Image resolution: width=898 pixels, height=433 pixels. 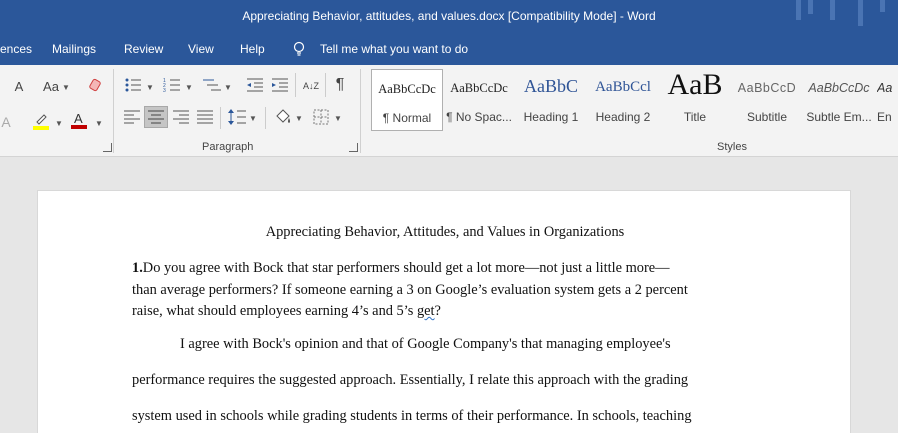 I want to click on style-heading-1: AaBbC Heading 1, so click(x=551, y=100).